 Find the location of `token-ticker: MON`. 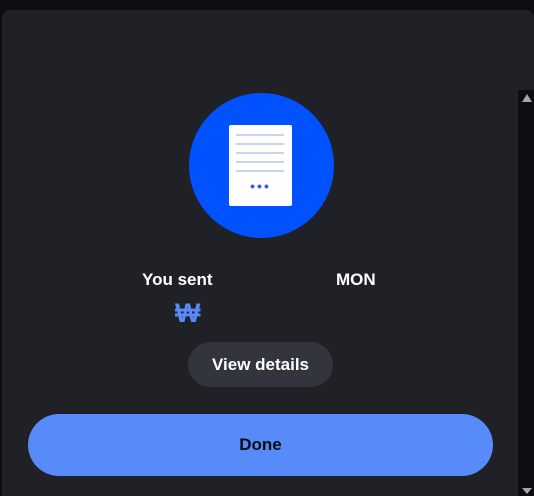

token-ticker: MON is located at coordinates (356, 279).